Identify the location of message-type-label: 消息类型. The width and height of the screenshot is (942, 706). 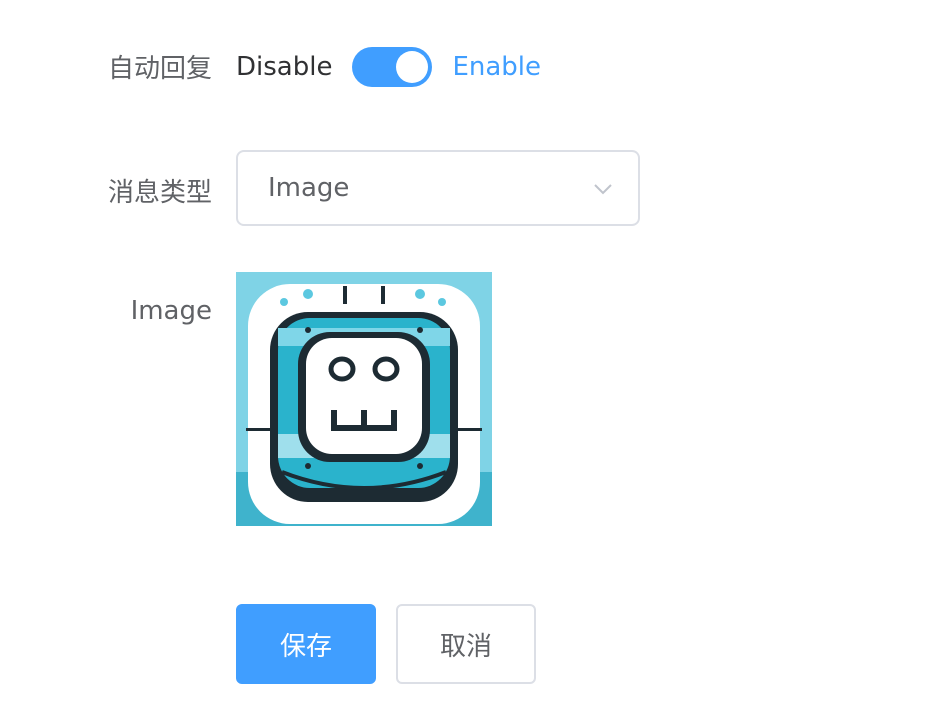
(159, 193).